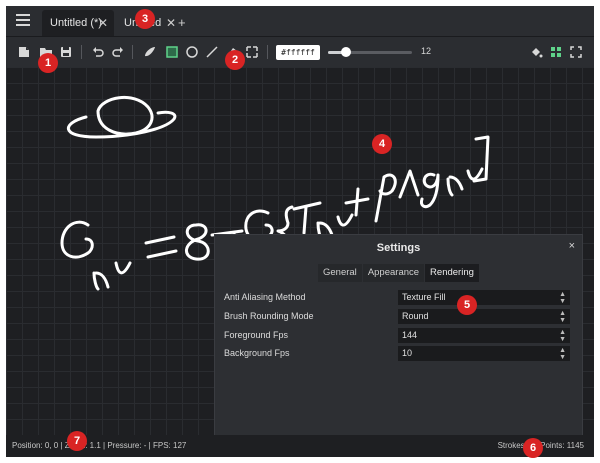  I want to click on annotation-badge: 4, so click(382, 144).